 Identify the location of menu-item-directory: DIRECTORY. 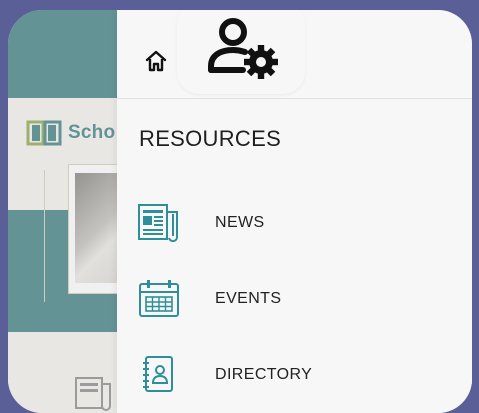
(294, 374).